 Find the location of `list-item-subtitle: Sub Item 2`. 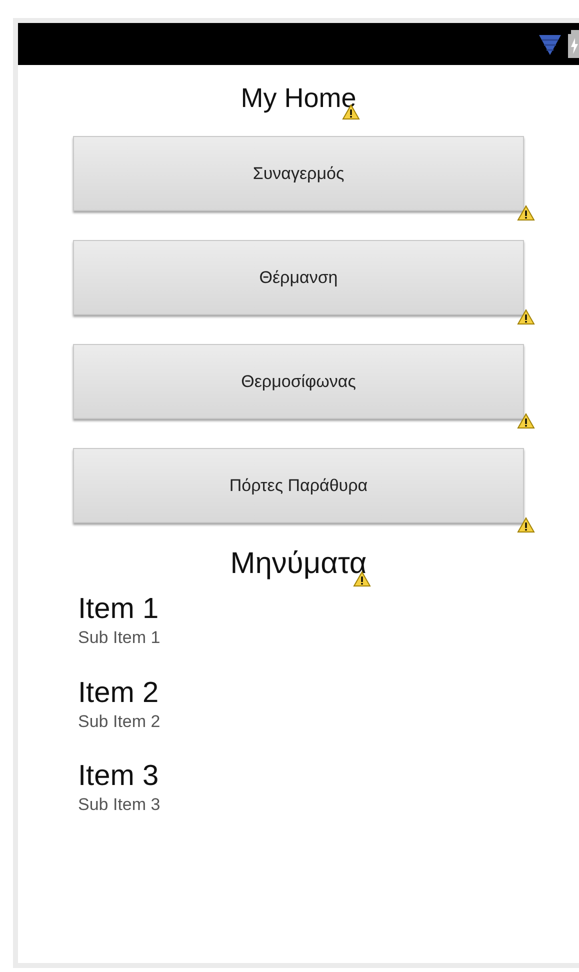

list-item-subtitle: Sub Item 2 is located at coordinates (119, 721).